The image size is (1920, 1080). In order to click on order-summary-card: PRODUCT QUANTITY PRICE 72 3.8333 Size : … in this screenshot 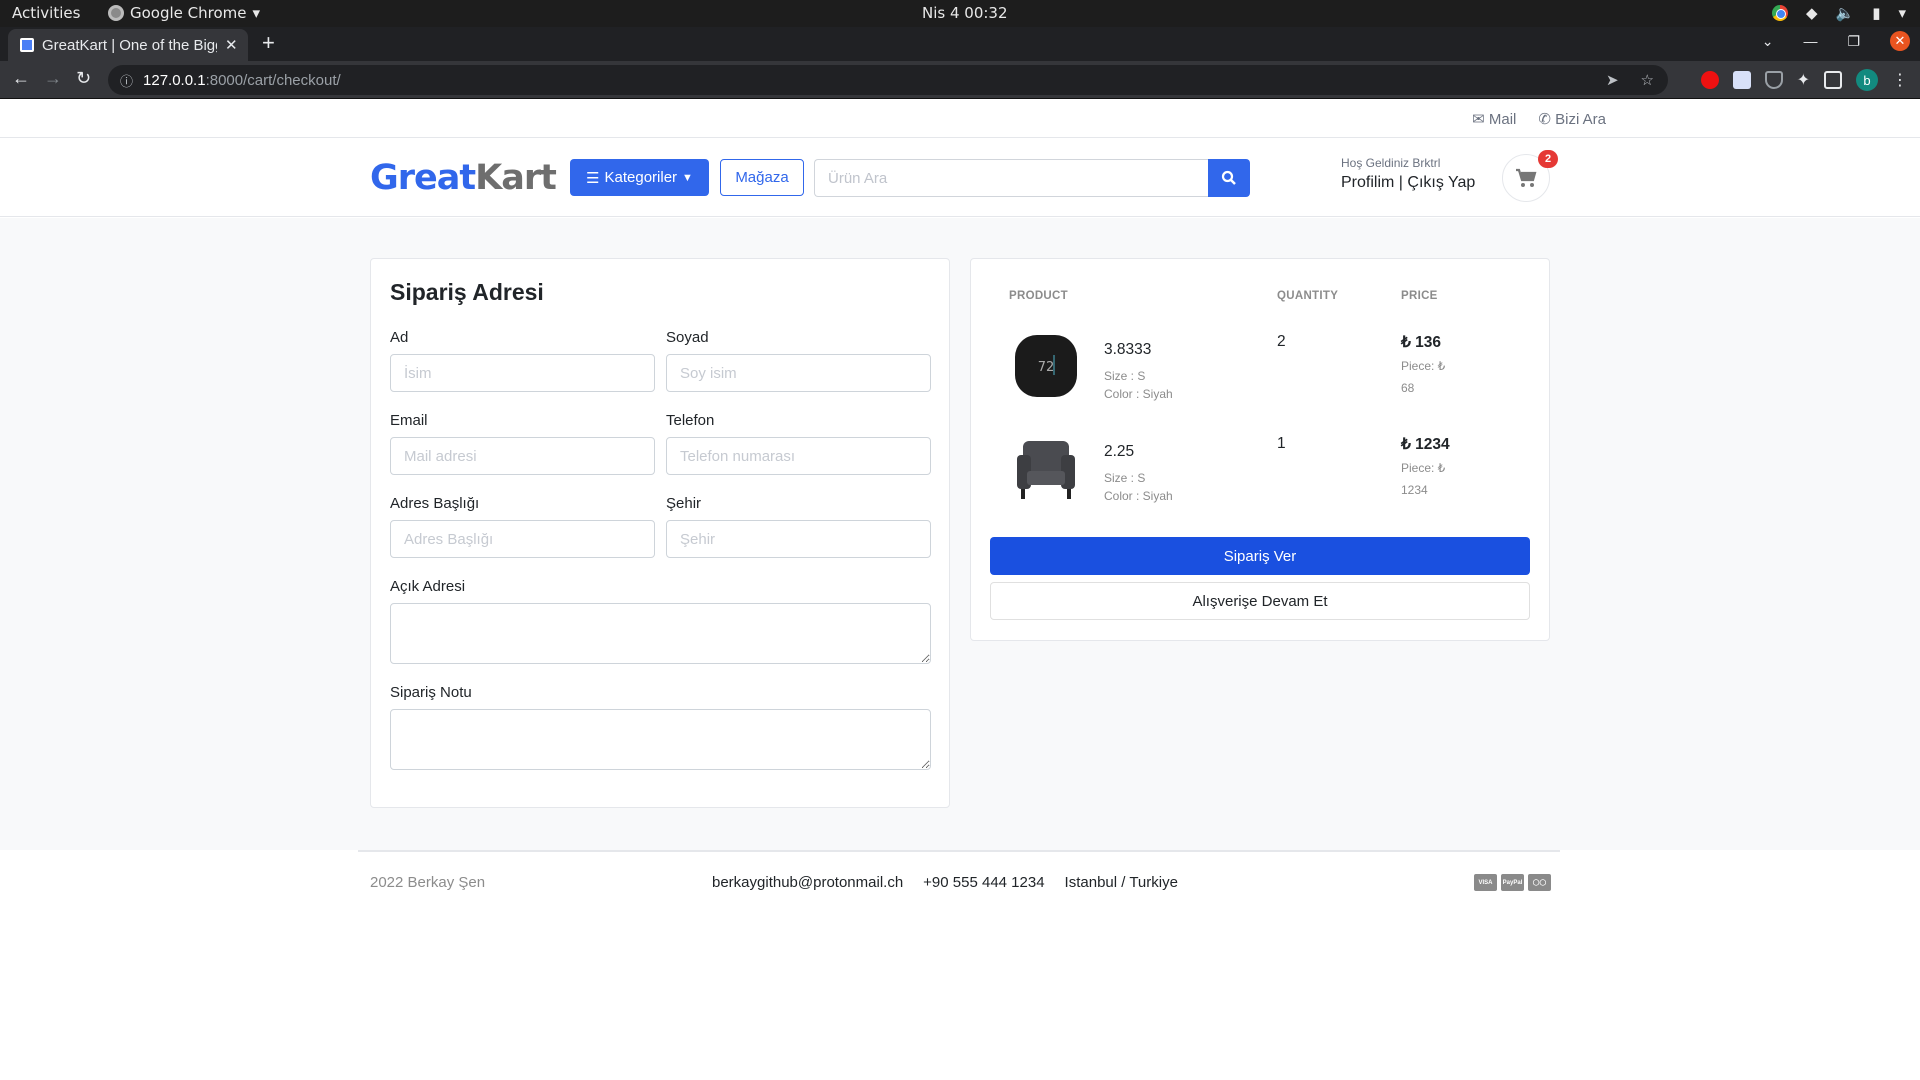, I will do `click(1260, 449)`.